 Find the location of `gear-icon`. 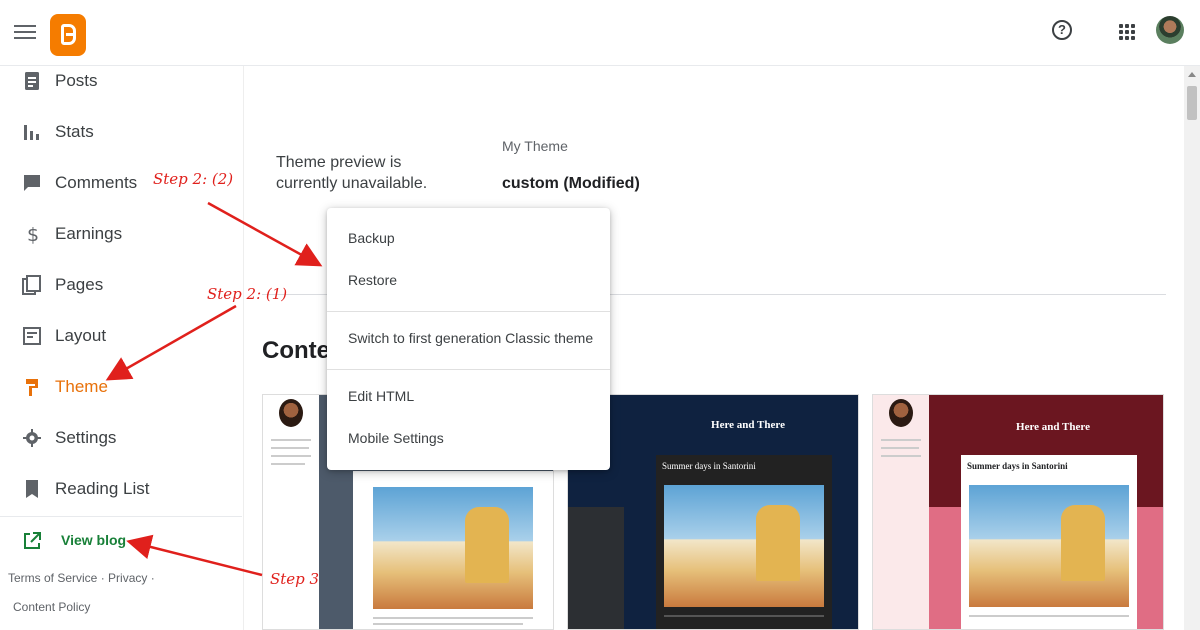

gear-icon is located at coordinates (32, 438).